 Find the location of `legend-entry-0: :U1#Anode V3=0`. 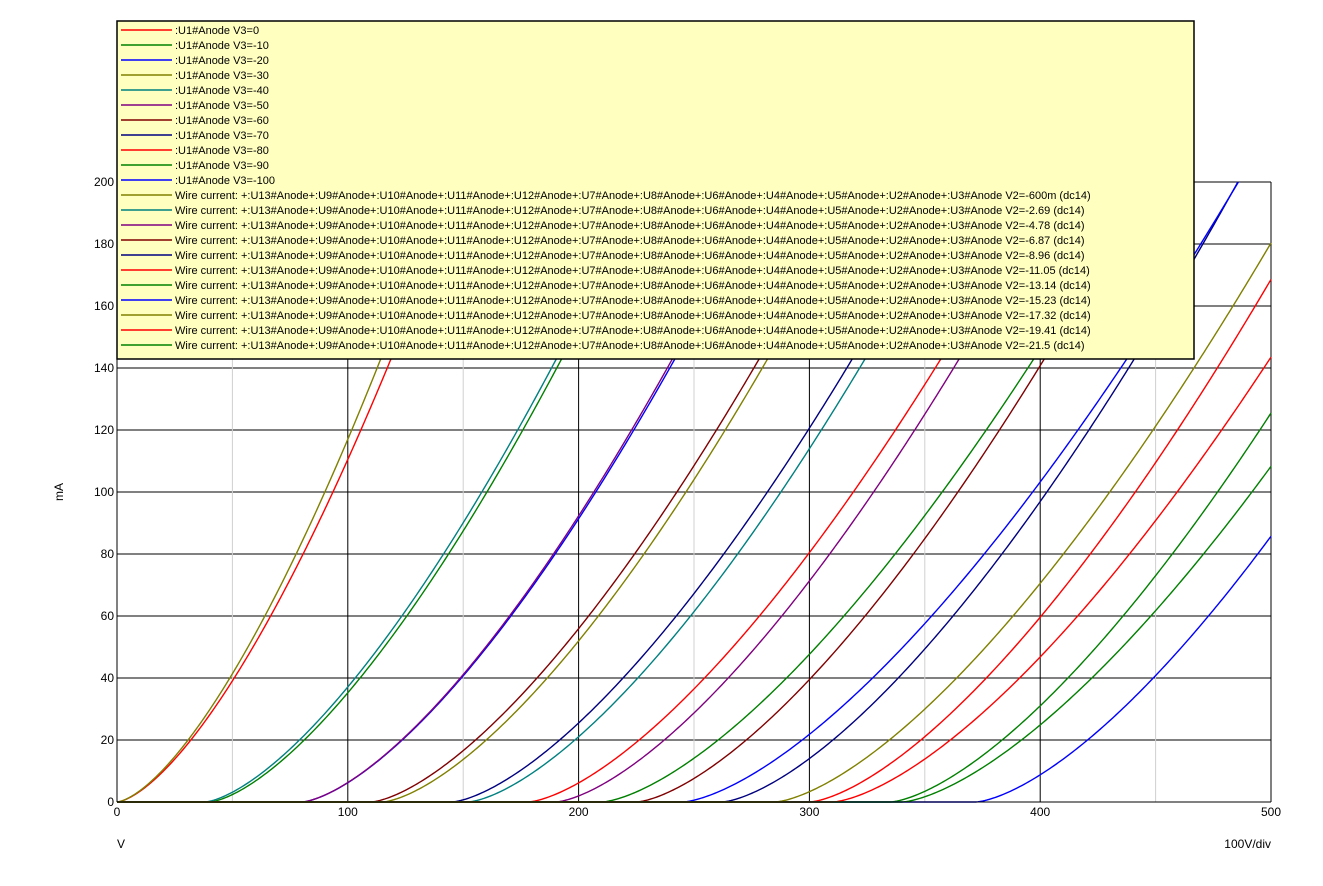

legend-entry-0: :U1#Anode V3=0 is located at coordinates (217, 31).